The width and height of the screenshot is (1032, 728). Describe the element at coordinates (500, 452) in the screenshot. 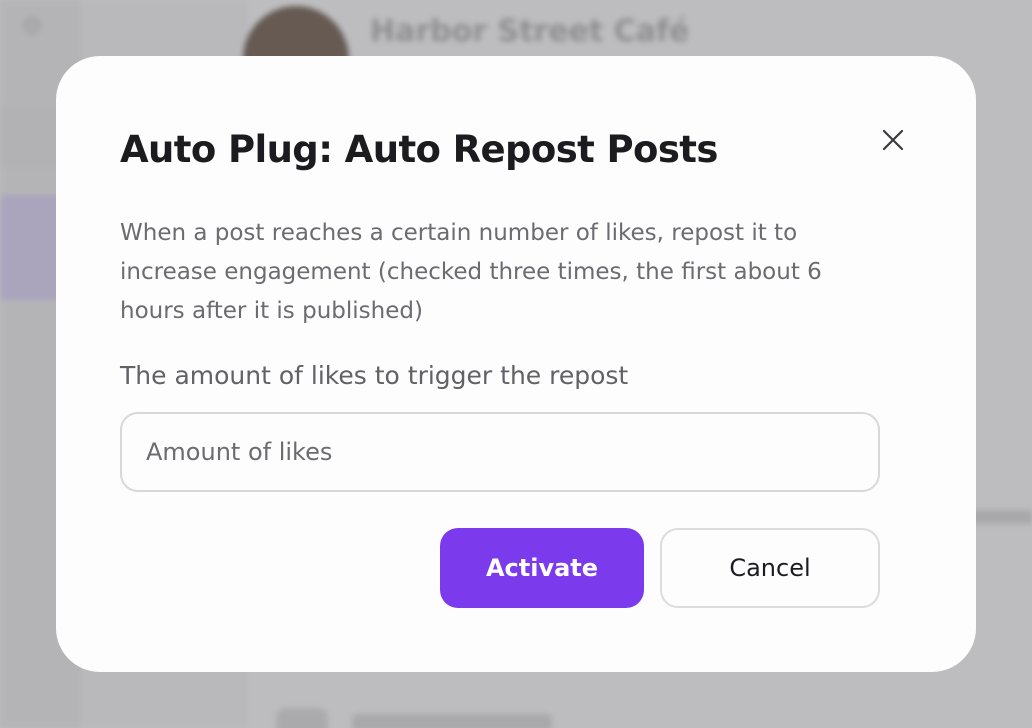

I see `likes-amount-input` at that location.